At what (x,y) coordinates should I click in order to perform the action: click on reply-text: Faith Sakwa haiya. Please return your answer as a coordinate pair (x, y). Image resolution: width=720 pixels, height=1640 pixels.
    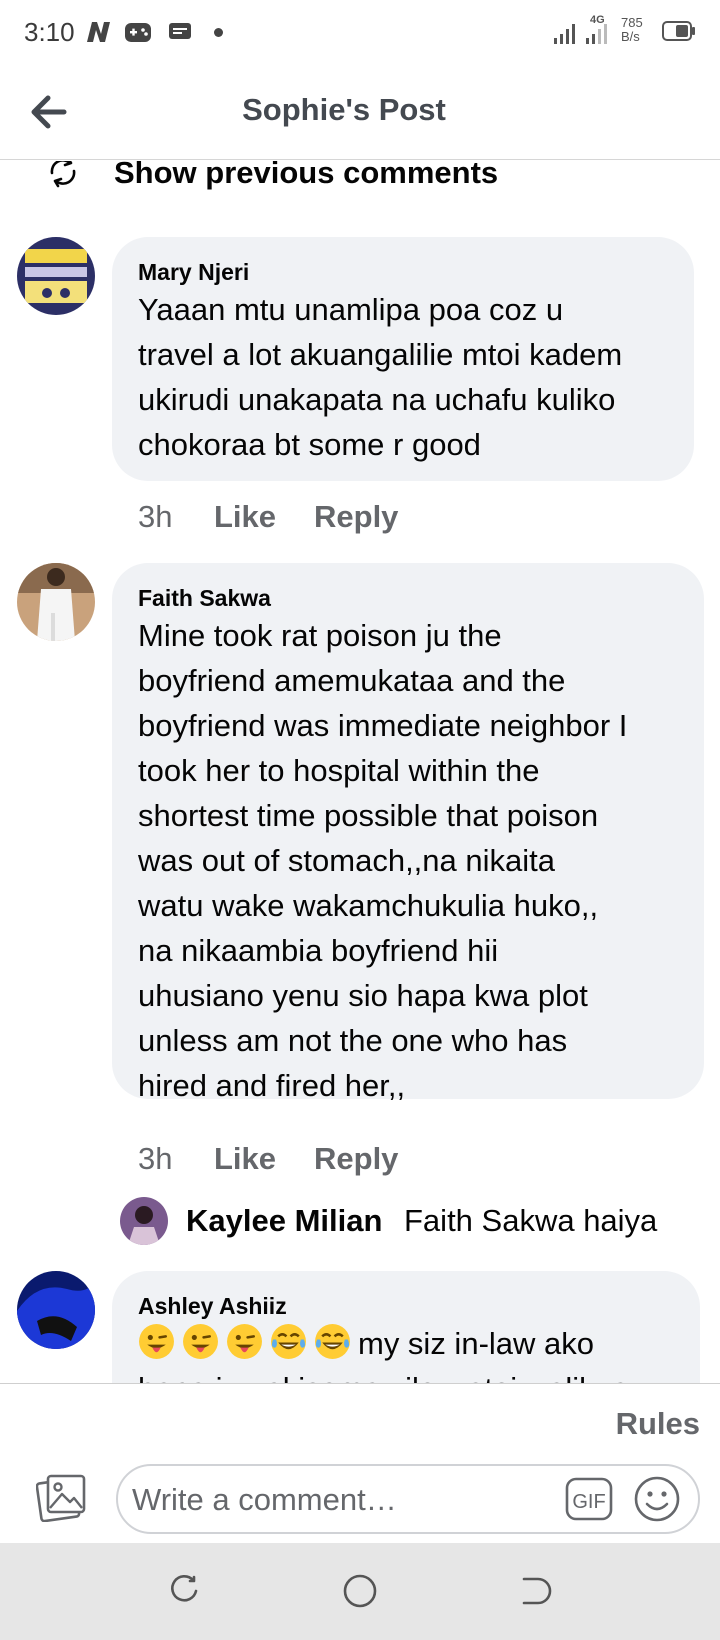
    Looking at the image, I should click on (531, 1220).